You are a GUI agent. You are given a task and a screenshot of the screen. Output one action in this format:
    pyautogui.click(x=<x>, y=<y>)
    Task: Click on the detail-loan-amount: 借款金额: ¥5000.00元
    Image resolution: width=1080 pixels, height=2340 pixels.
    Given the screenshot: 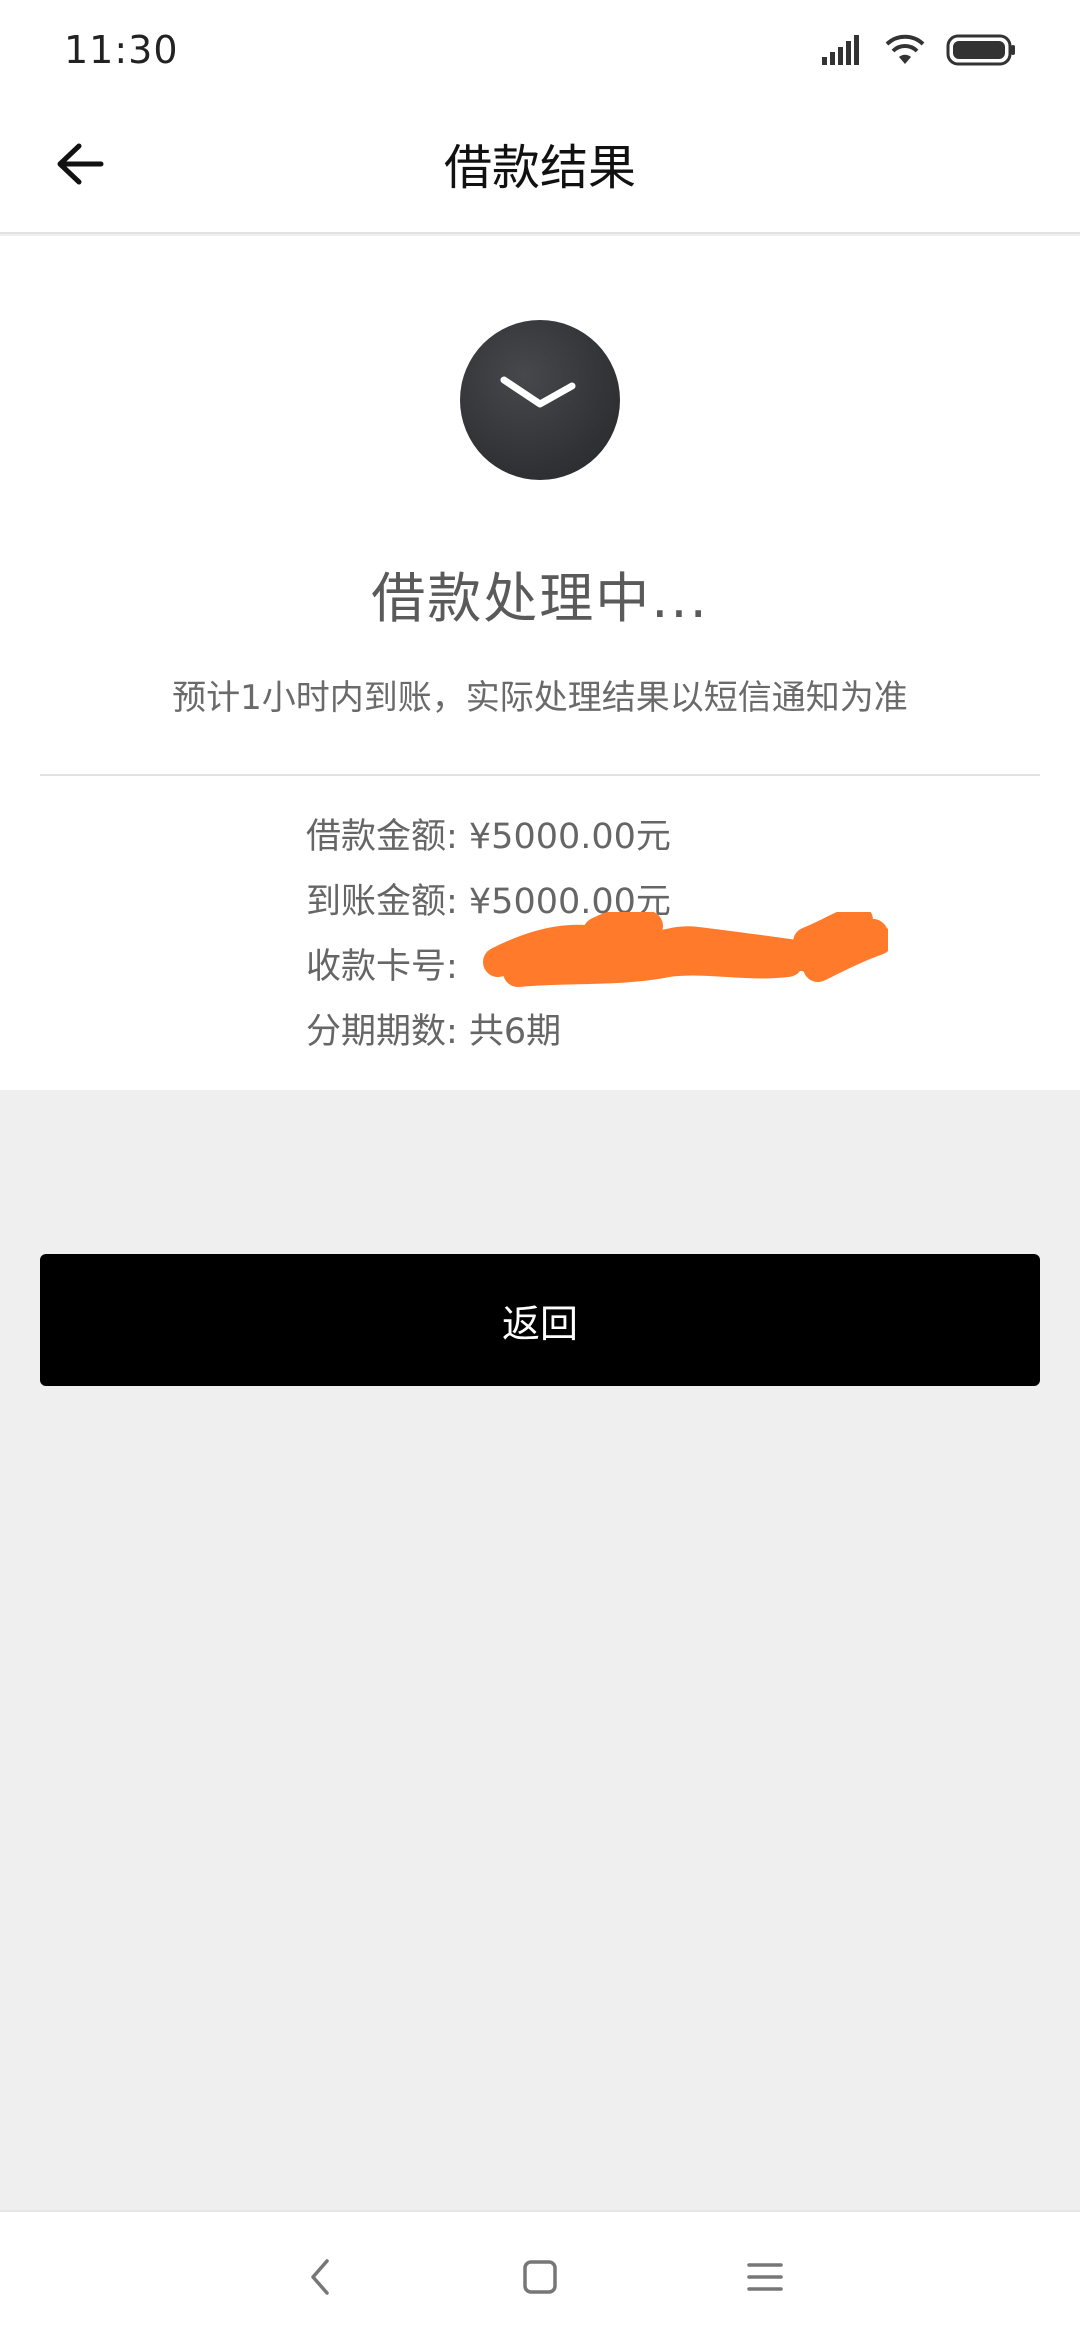 What is the action you would take?
    pyautogui.click(x=488, y=837)
    